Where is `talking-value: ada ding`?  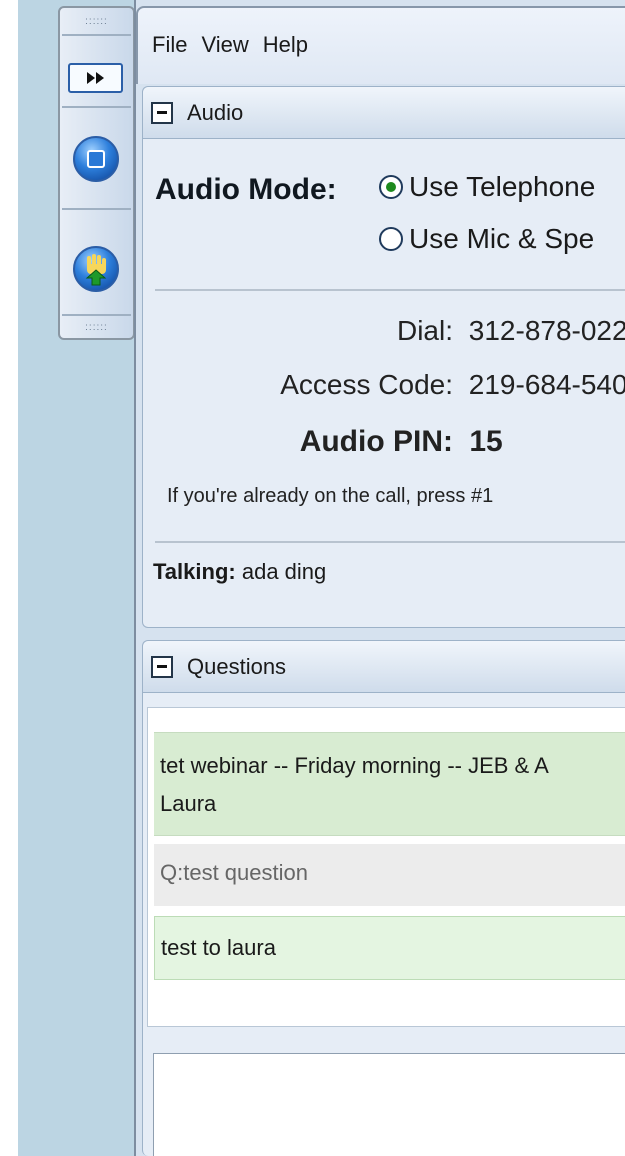 talking-value: ada ding is located at coordinates (284, 571).